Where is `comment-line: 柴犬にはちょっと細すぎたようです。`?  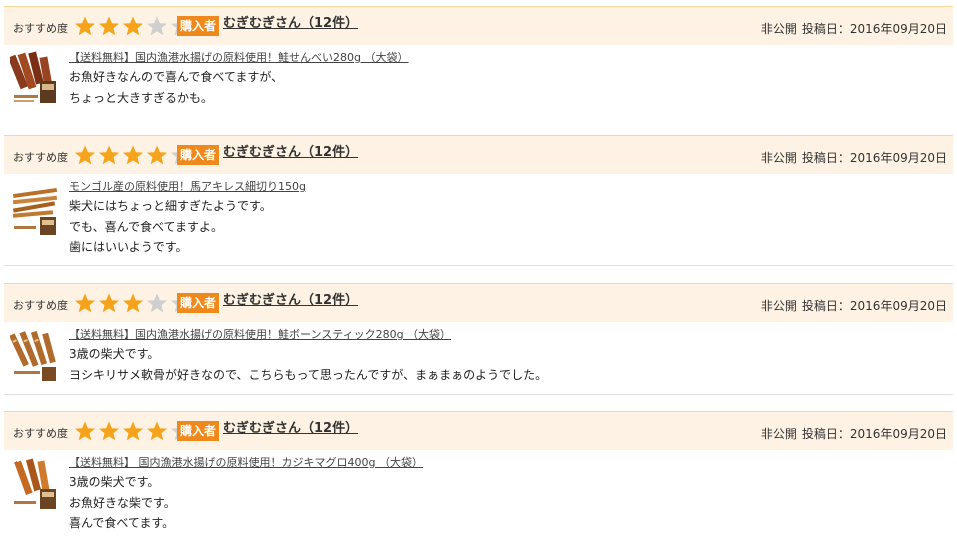
comment-line: 柴犬にはちょっと細すぎたようです。 is located at coordinates (170, 206).